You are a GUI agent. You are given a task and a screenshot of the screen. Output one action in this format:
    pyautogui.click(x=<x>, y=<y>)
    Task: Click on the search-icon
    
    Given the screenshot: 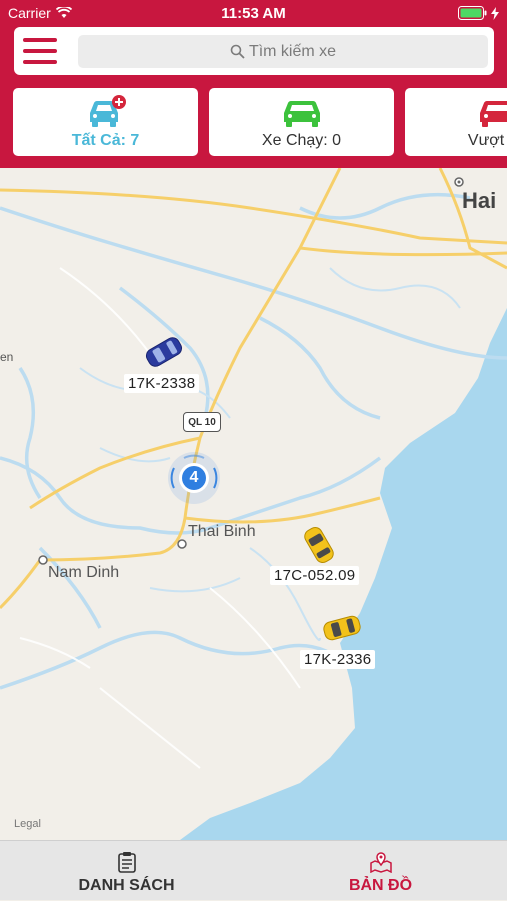 What is the action you would take?
    pyautogui.click(x=237, y=51)
    